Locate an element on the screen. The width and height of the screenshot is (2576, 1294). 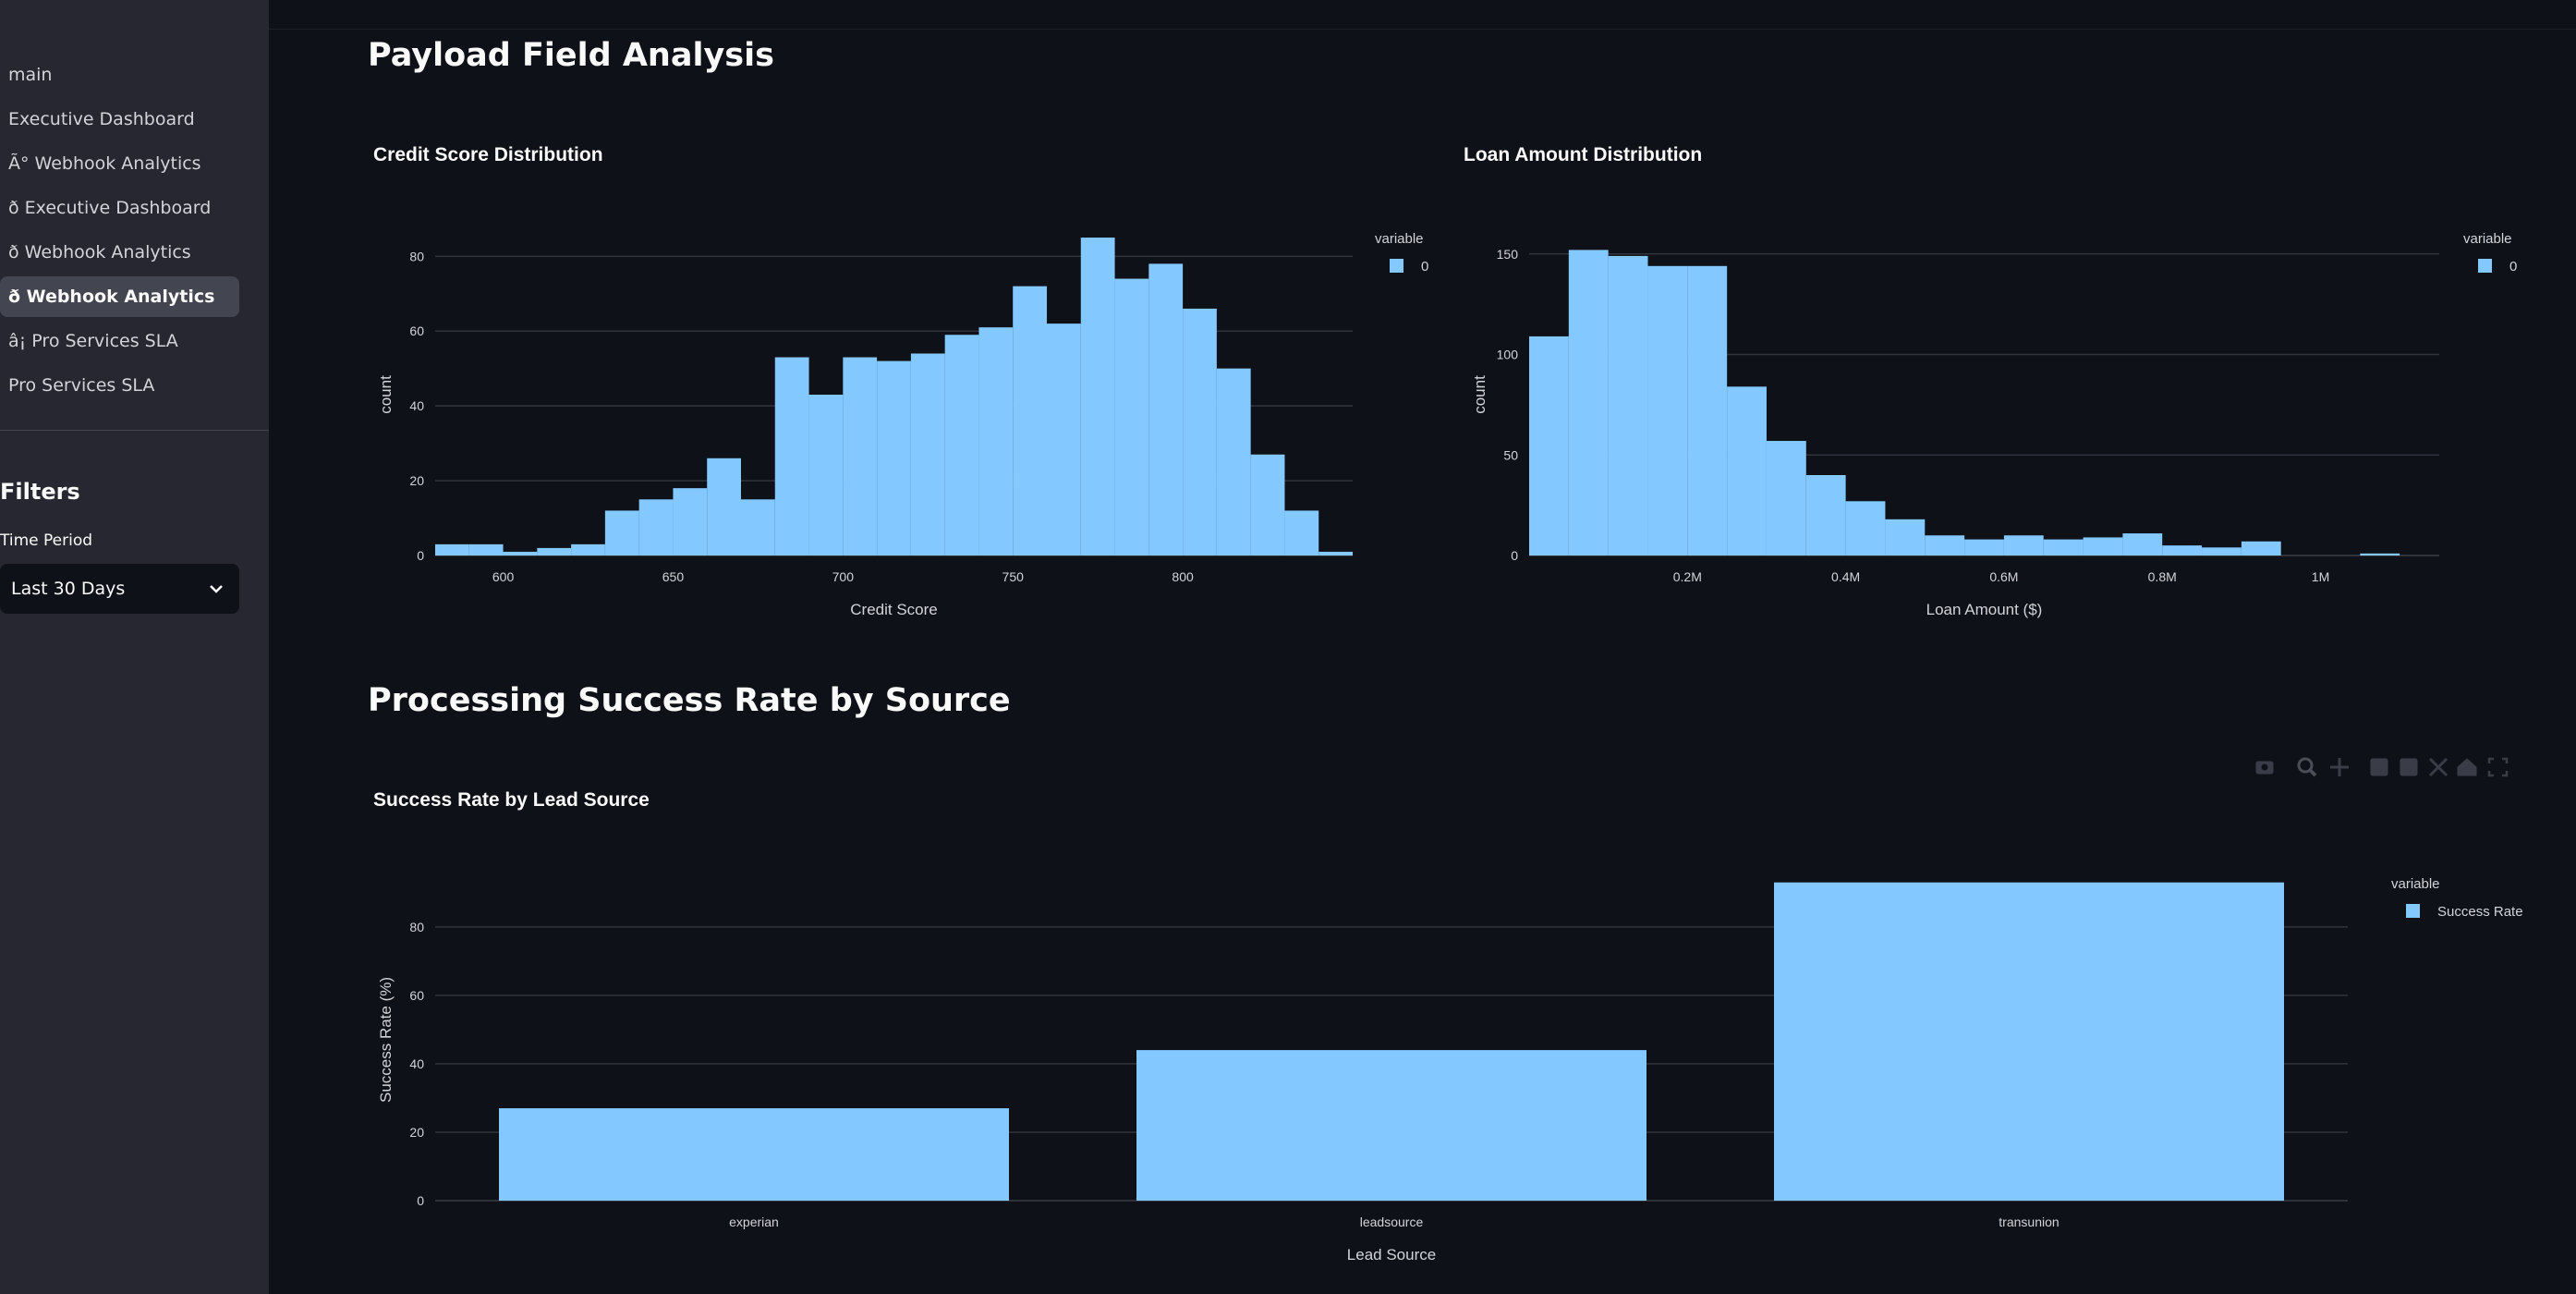
x-axis-title: Loan Amount ($) is located at coordinates (1984, 609).